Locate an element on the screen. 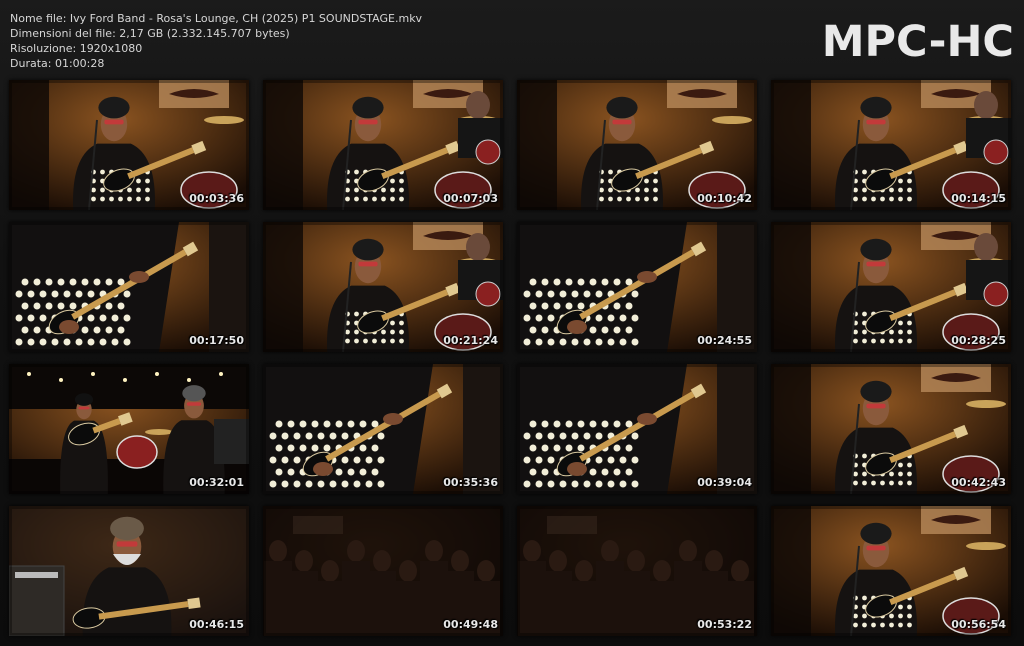 Image resolution: width=1024 pixels, height=646 pixels. thumbnail: 00:49:48 is located at coordinates (383, 571).